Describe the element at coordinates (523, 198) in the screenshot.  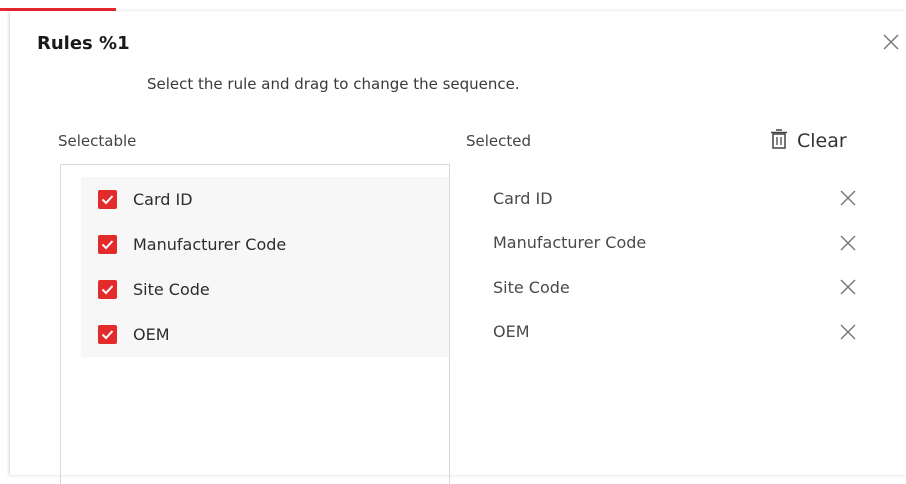
I see `selected-item-label: Card ID` at that location.